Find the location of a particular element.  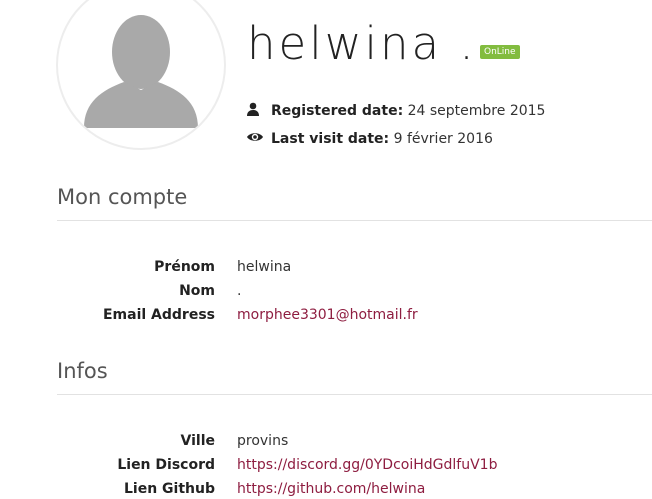

last-visit-value: 9 février 2016 is located at coordinates (443, 139).